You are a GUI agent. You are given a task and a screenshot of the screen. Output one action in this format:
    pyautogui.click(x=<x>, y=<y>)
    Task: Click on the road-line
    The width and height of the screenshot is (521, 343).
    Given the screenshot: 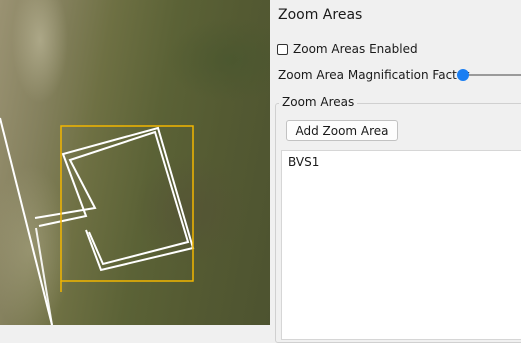 What is the action you would take?
    pyautogui.click(x=26, y=221)
    